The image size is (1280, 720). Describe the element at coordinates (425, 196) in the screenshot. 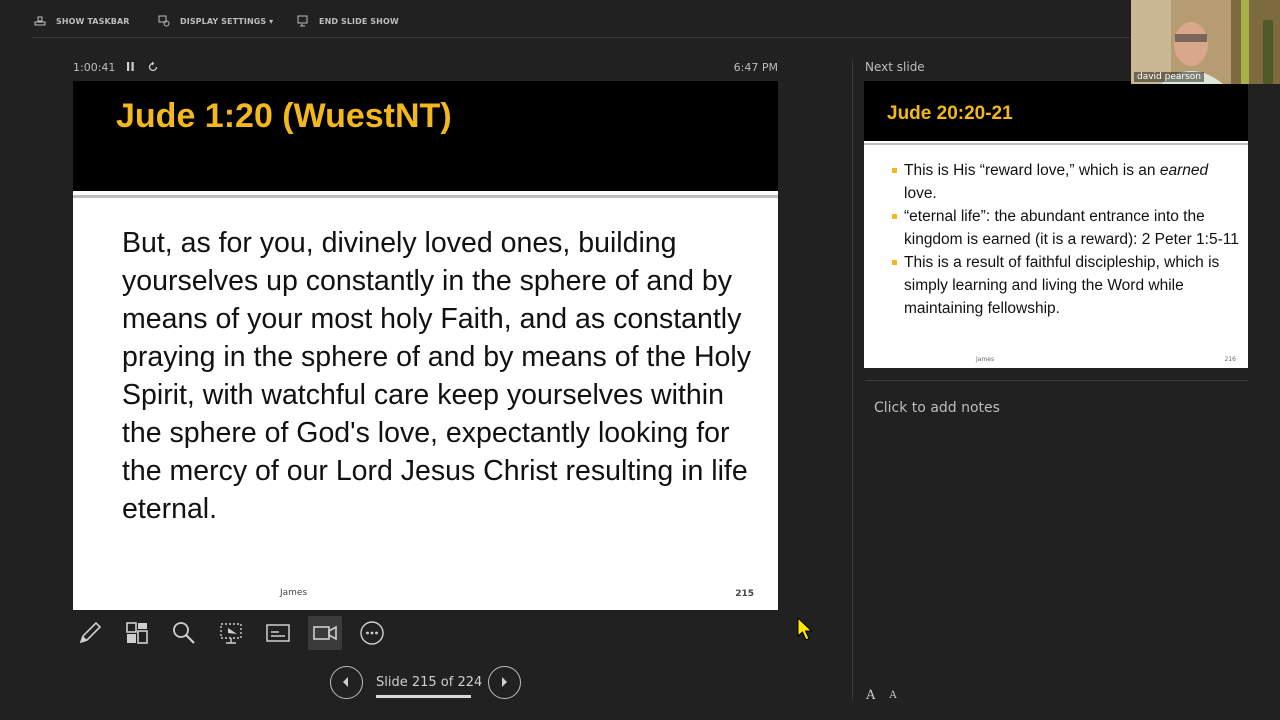

I see `slide-rule` at that location.